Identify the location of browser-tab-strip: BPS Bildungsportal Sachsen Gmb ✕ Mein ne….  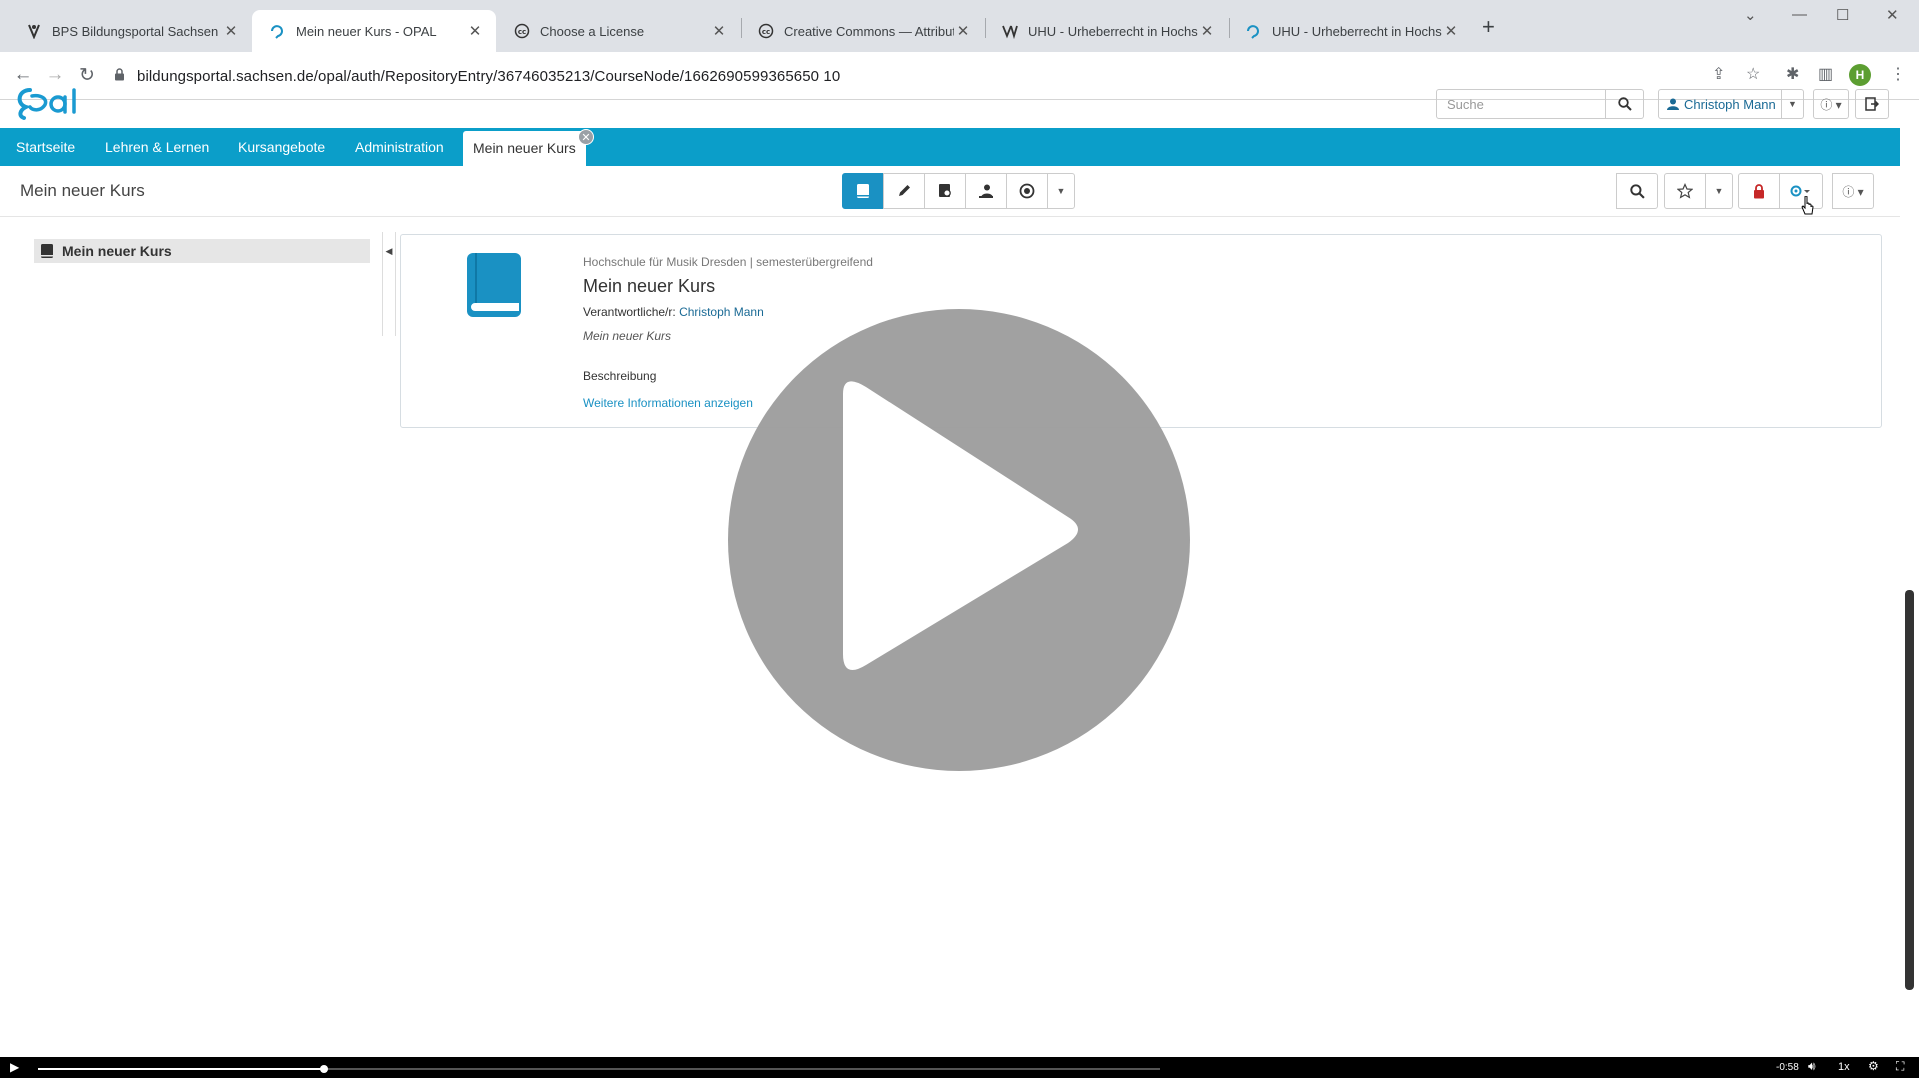
(959, 26).